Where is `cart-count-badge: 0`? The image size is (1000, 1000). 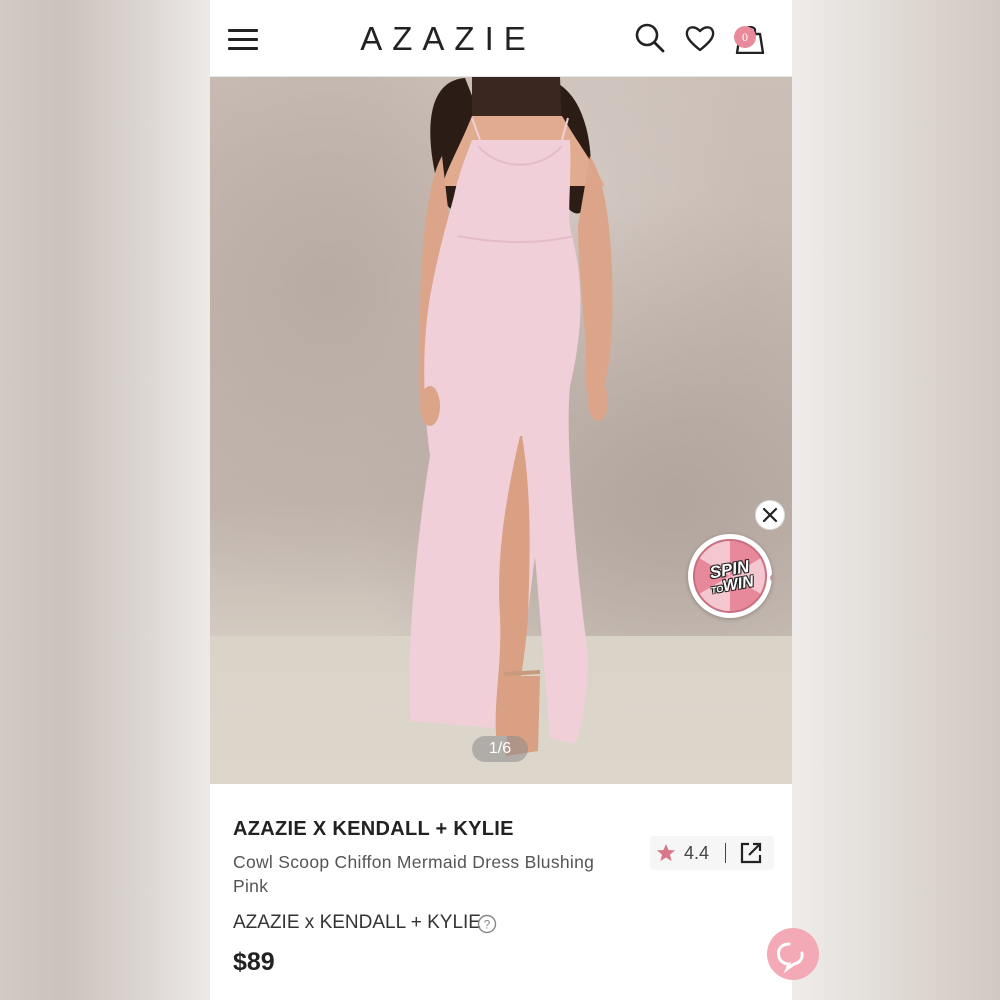
cart-count-badge: 0 is located at coordinates (745, 37).